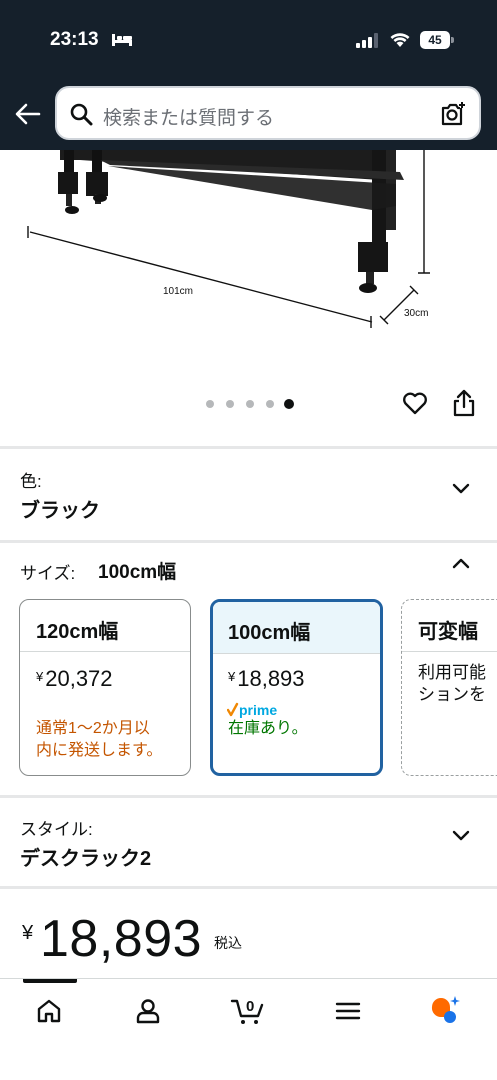 This screenshot has height=1080, width=497. Describe the element at coordinates (452, 684) in the screenshot. I see `availability-note: 利用可能 ションを` at that location.